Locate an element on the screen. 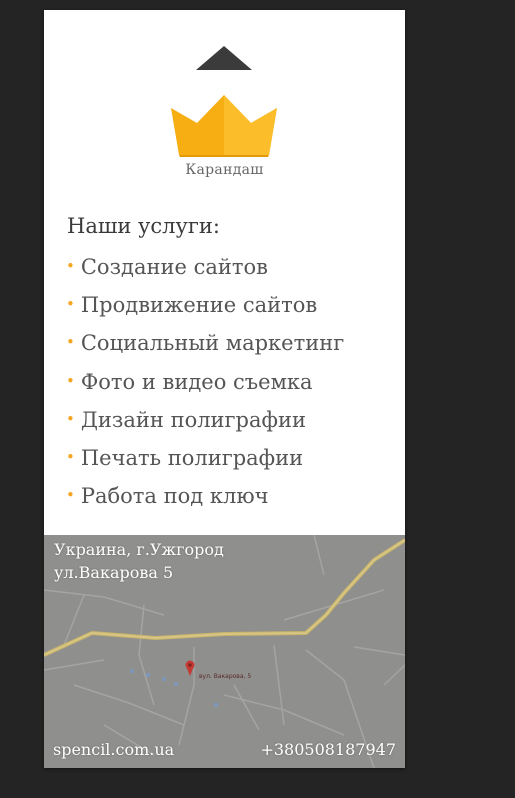 This screenshot has height=798, width=515. service-item: • Фото и видео съемка is located at coordinates (205, 385).